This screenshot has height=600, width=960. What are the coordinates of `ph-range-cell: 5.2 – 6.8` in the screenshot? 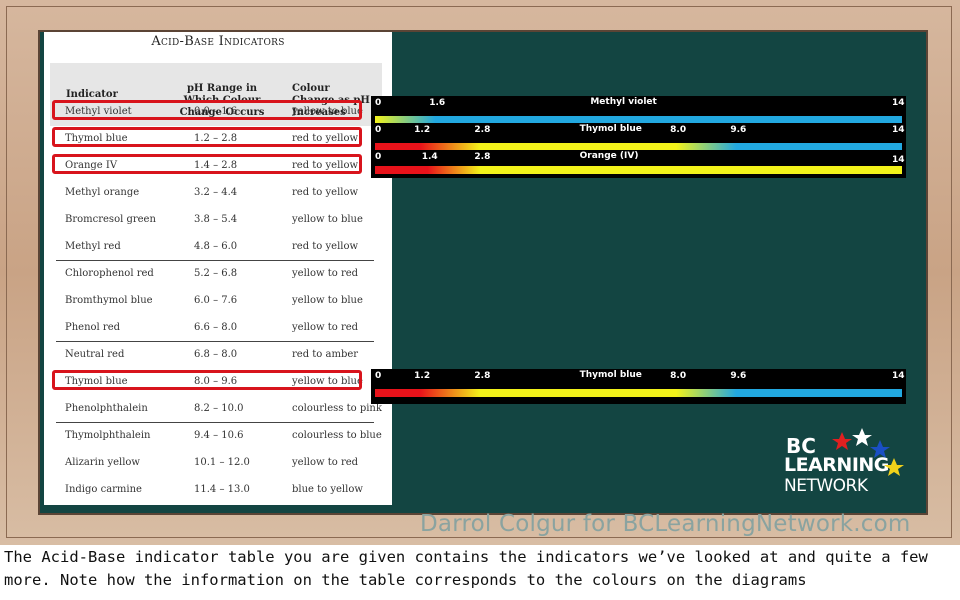 It's located at (216, 273).